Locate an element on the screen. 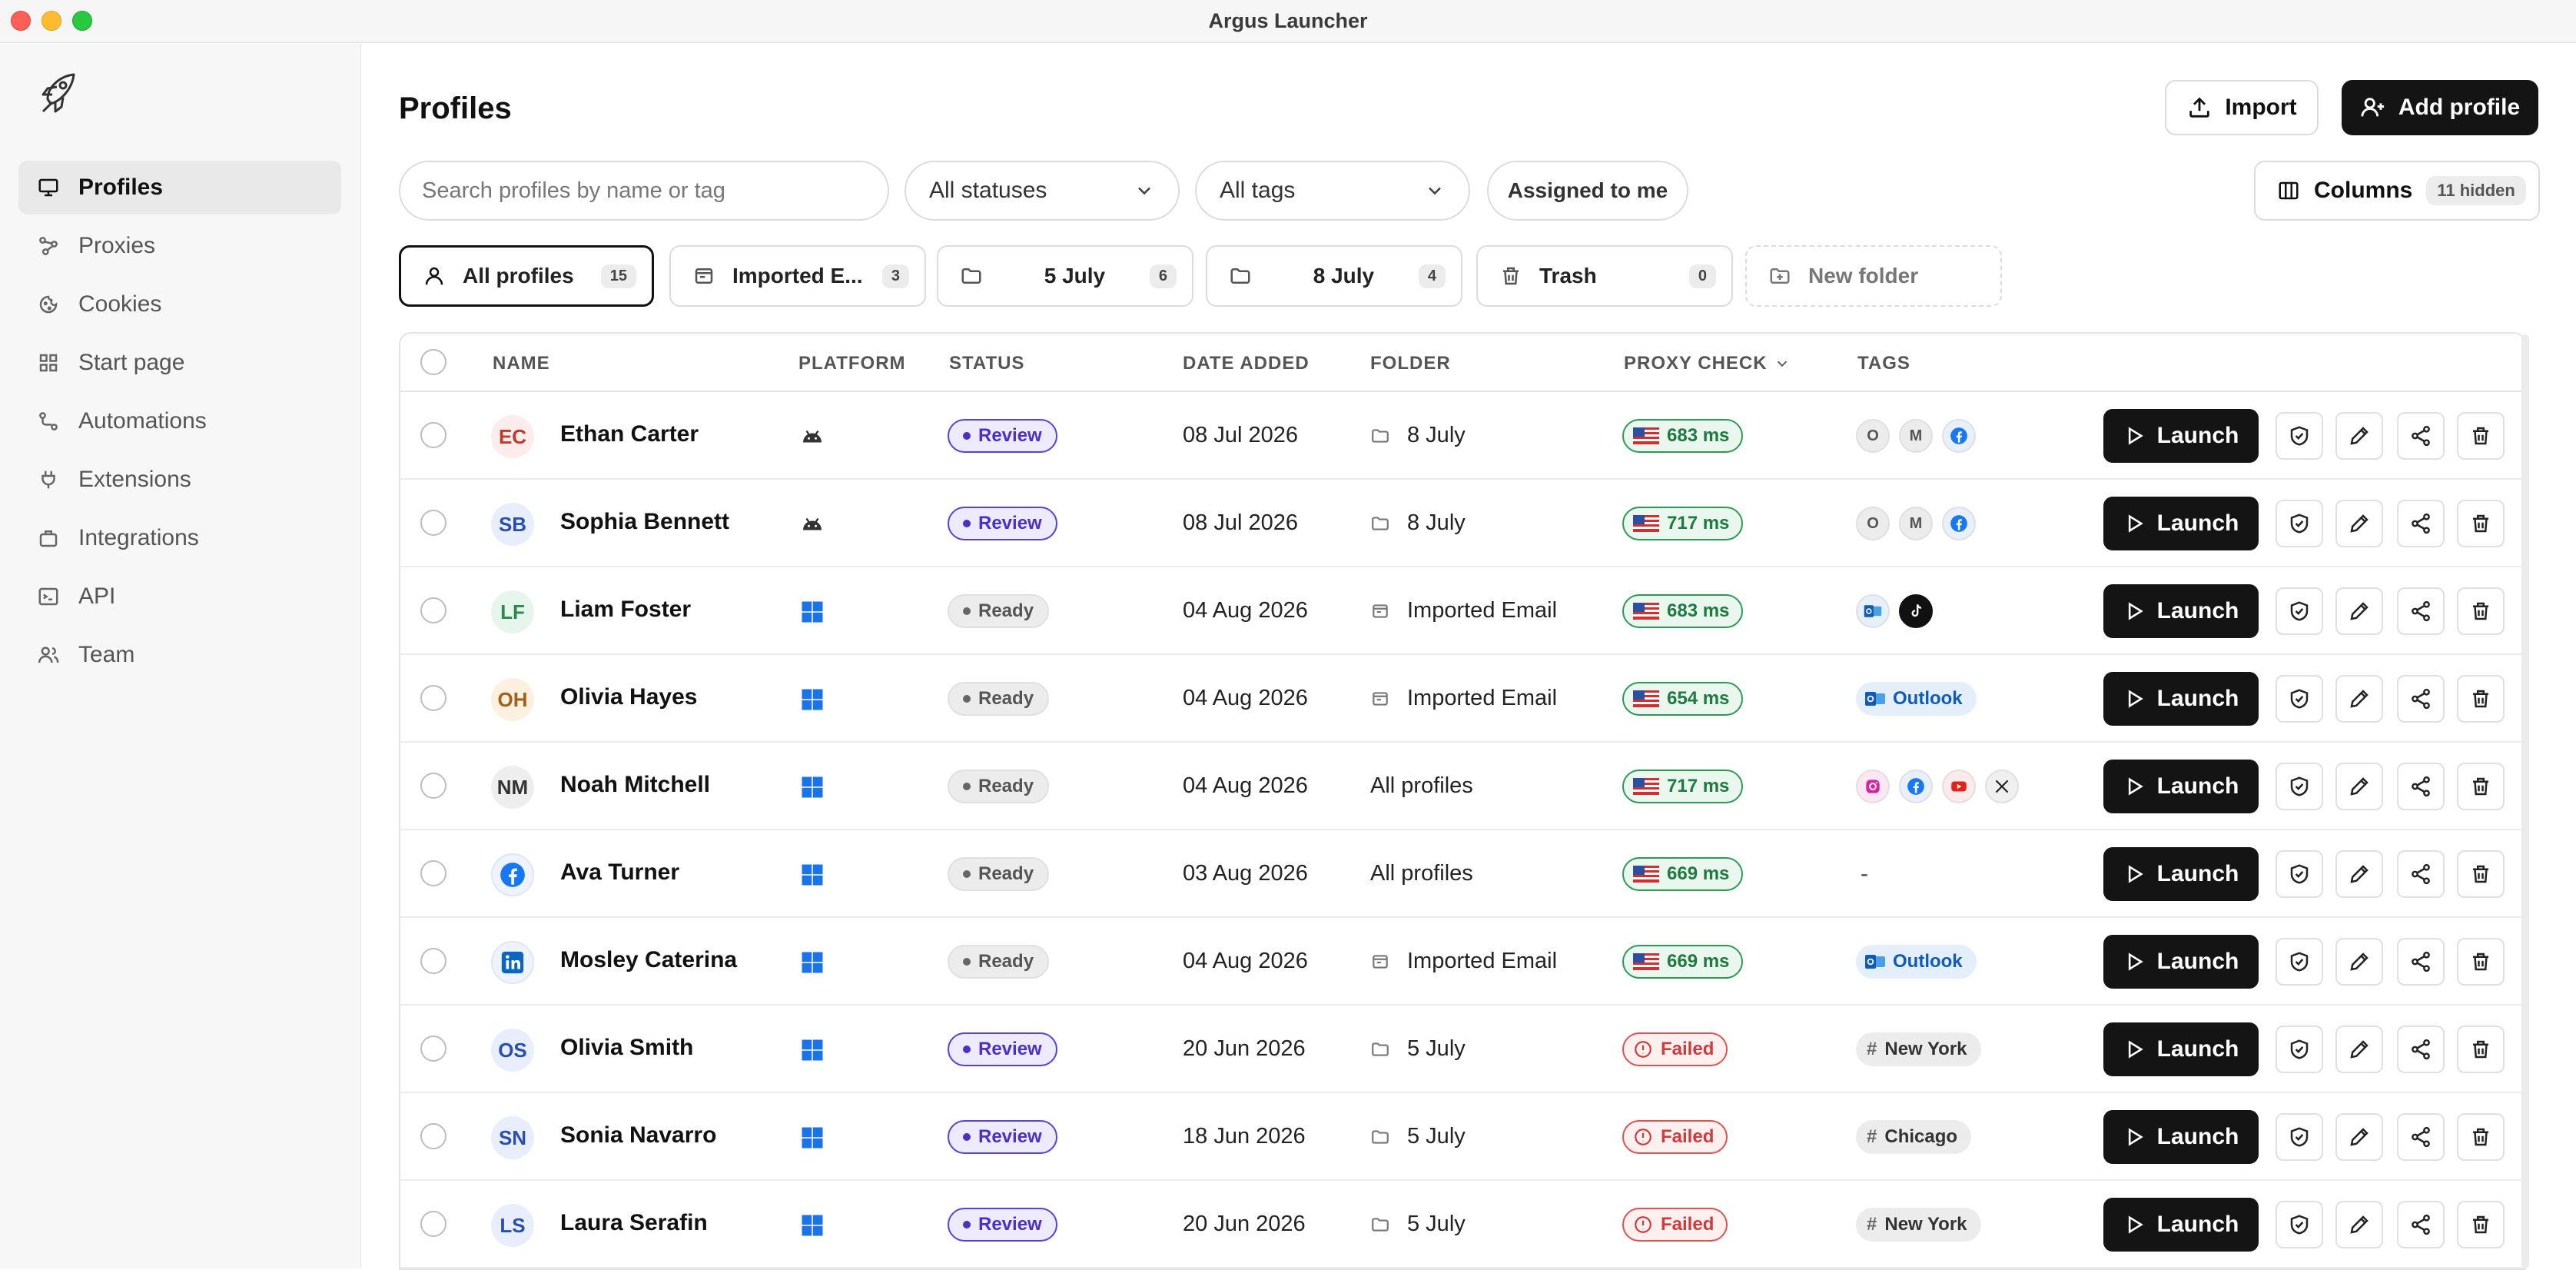 The width and height of the screenshot is (2576, 1270). sidebar-item-proxies: Proxies is located at coordinates (179, 246).